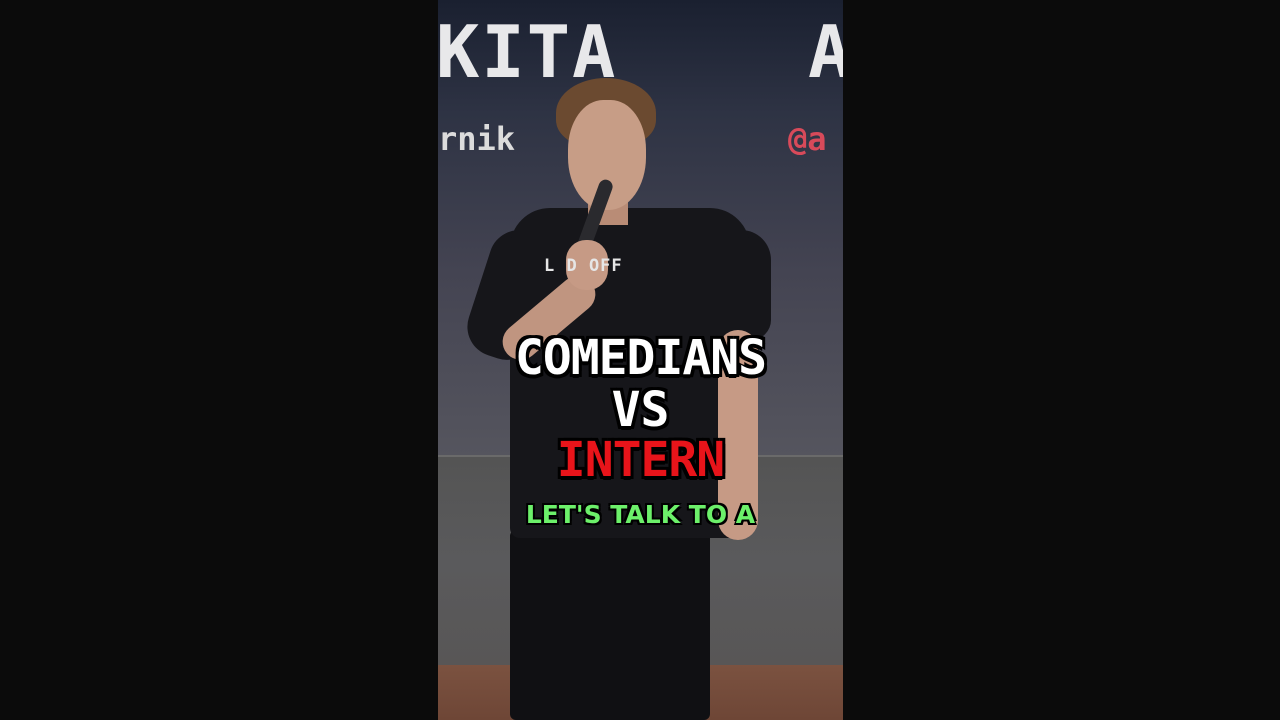  Describe the element at coordinates (640, 514) in the screenshot. I see `subtitle-text: LET'S TALK TO A` at that location.